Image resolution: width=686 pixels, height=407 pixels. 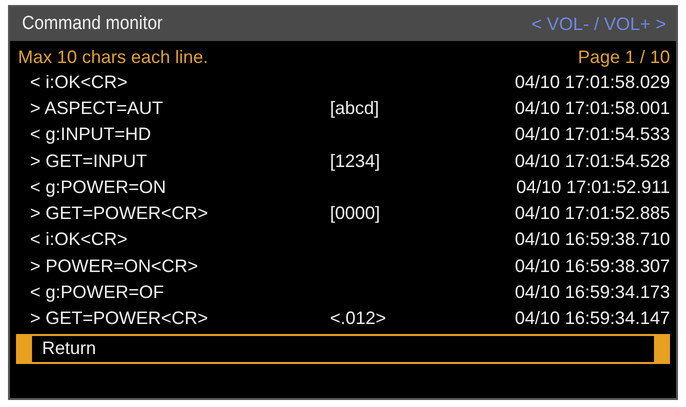 I want to click on code-text: [abcd], so click(x=355, y=108).